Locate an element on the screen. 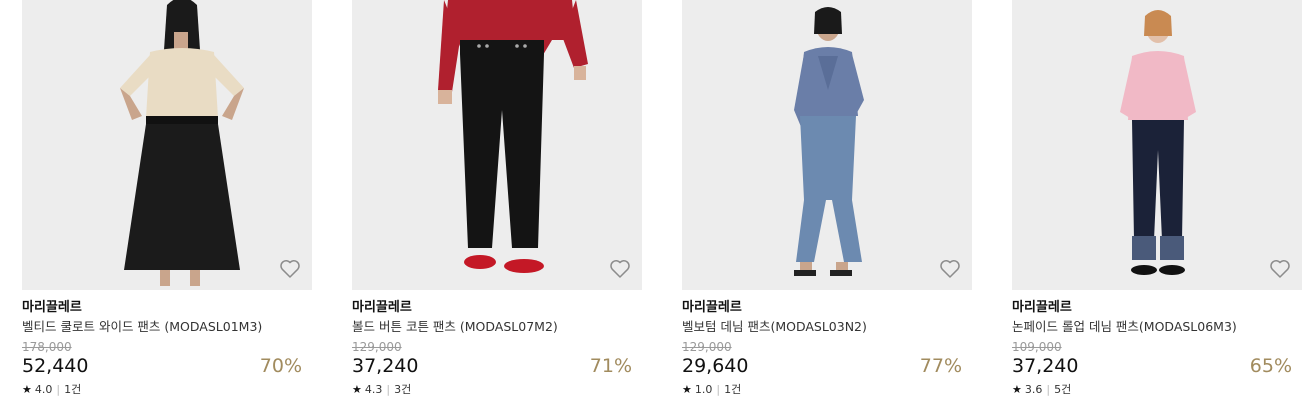 Image resolution: width=1306 pixels, height=412 pixels. rating-summary: ★ 3.6 | 5건 is located at coordinates (1157, 390).